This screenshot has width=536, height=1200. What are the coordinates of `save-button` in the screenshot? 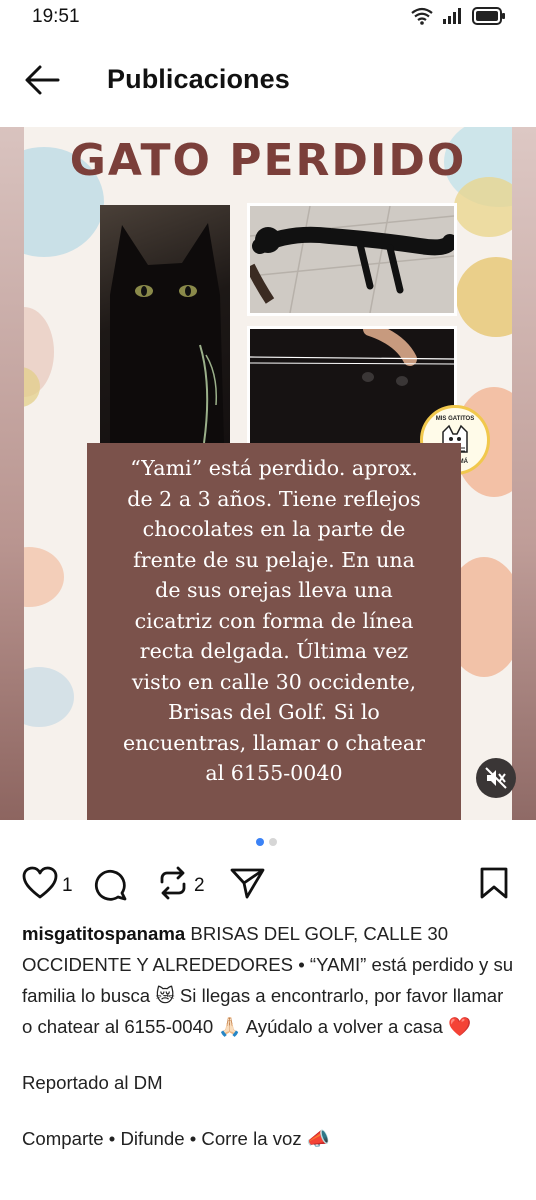 It's located at (494, 885).